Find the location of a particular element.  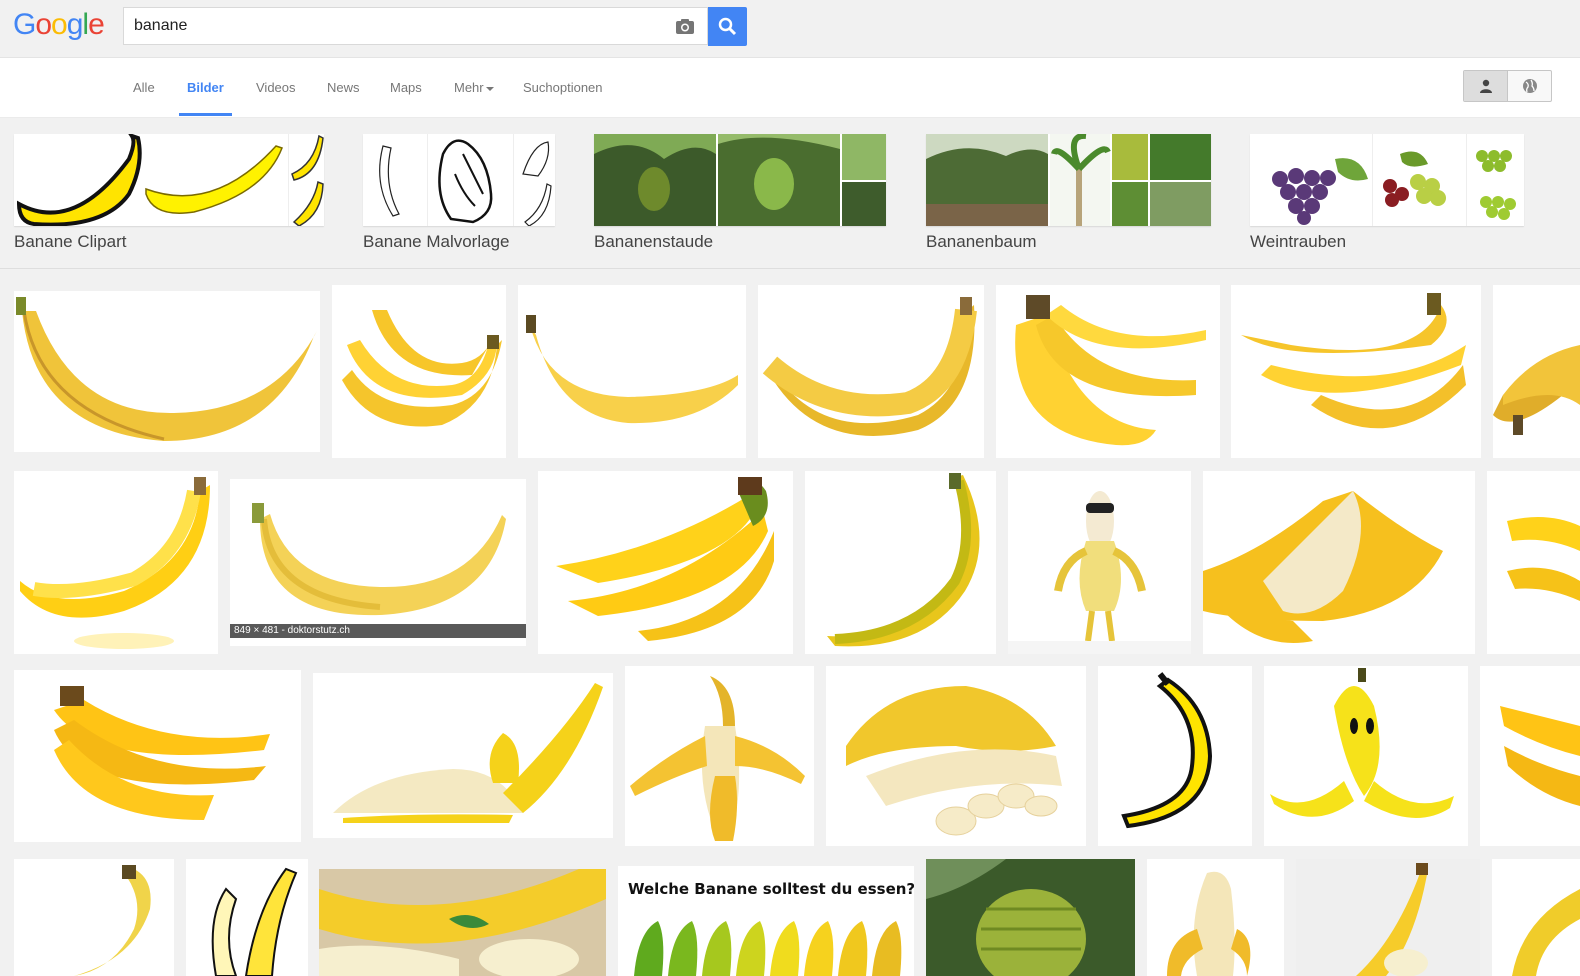

image-result: 849 × 481 - doktorstutz.ch is located at coordinates (378, 562).